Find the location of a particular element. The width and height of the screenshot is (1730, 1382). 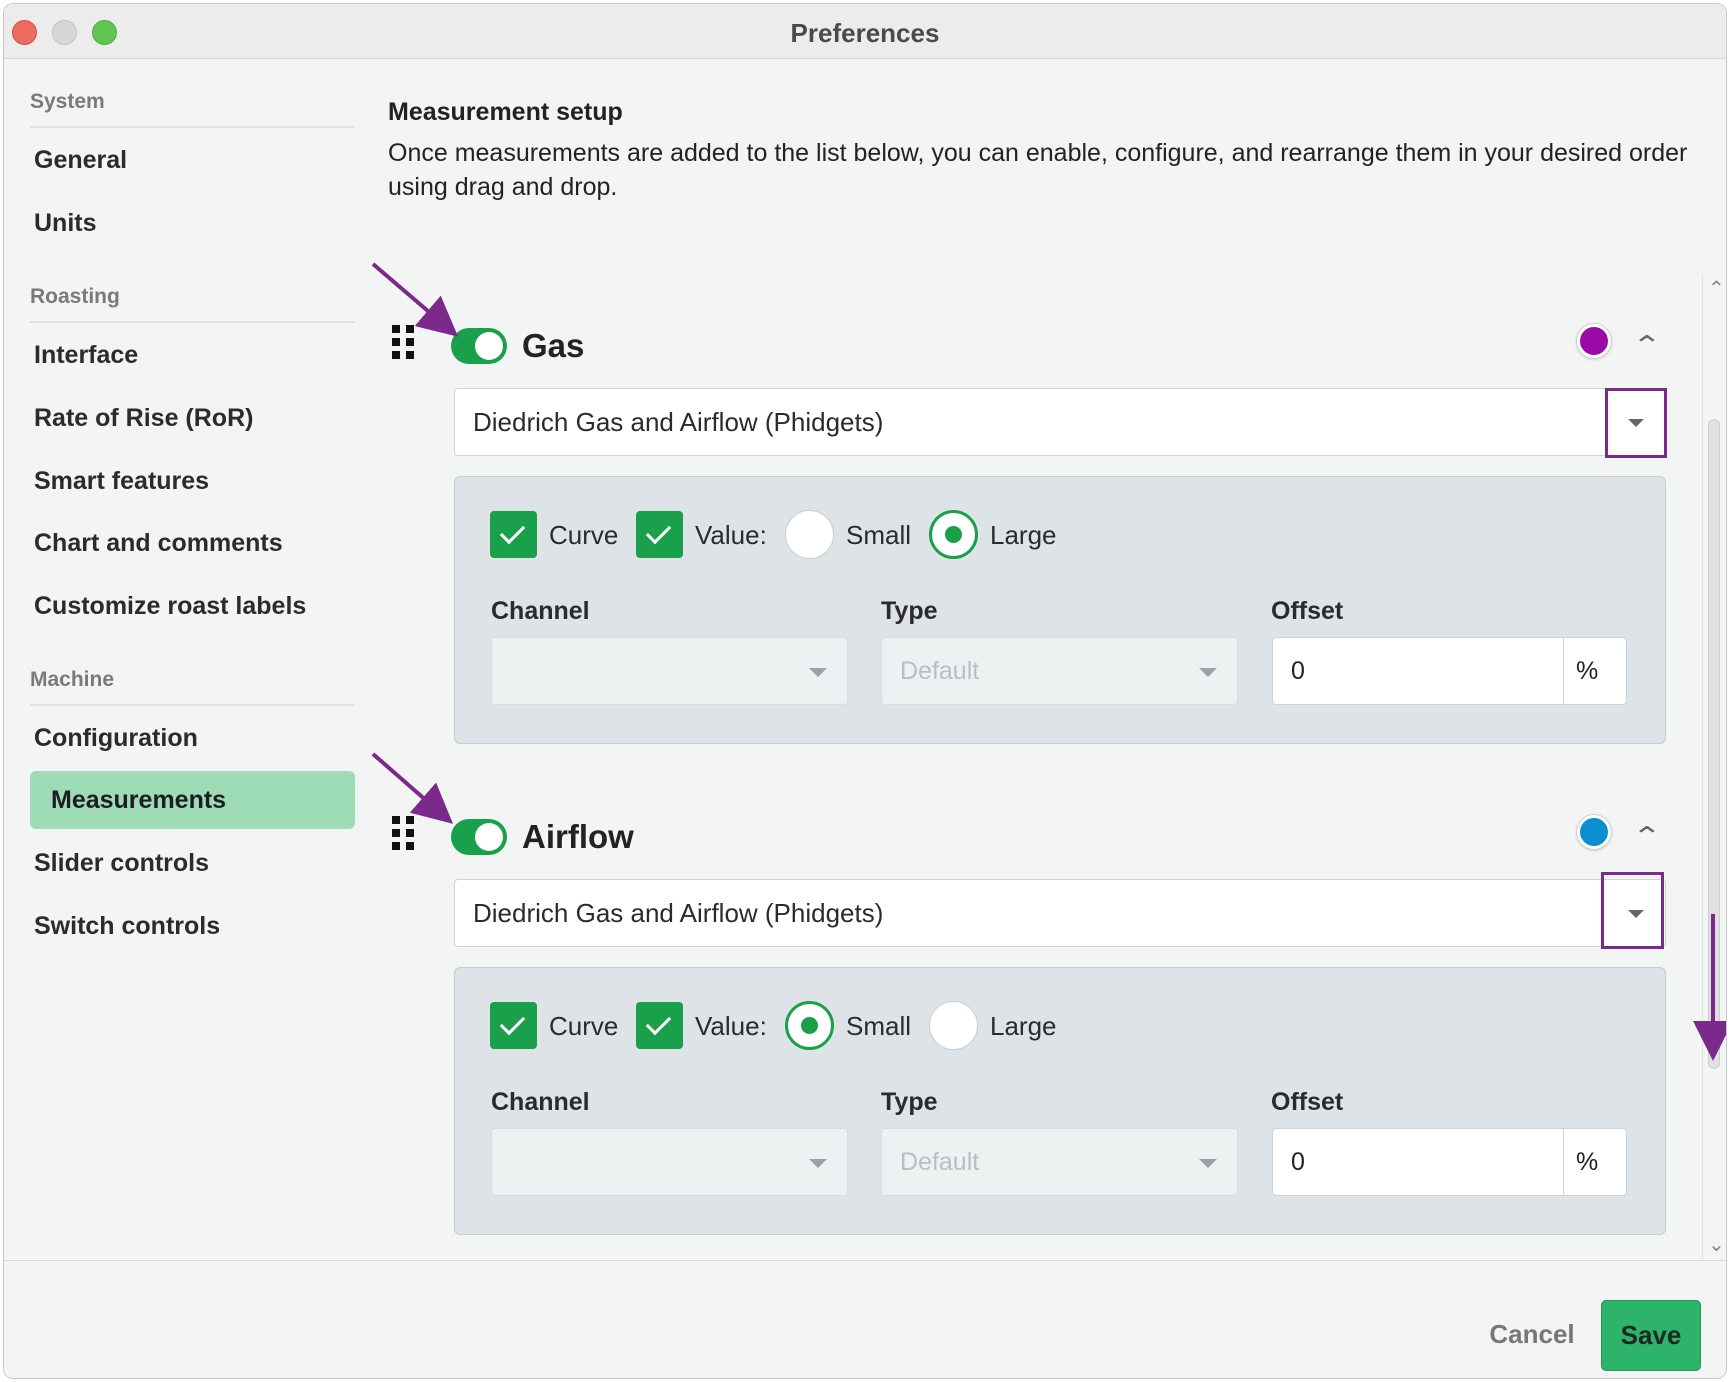

window-title: Preferences is located at coordinates (865, 33).